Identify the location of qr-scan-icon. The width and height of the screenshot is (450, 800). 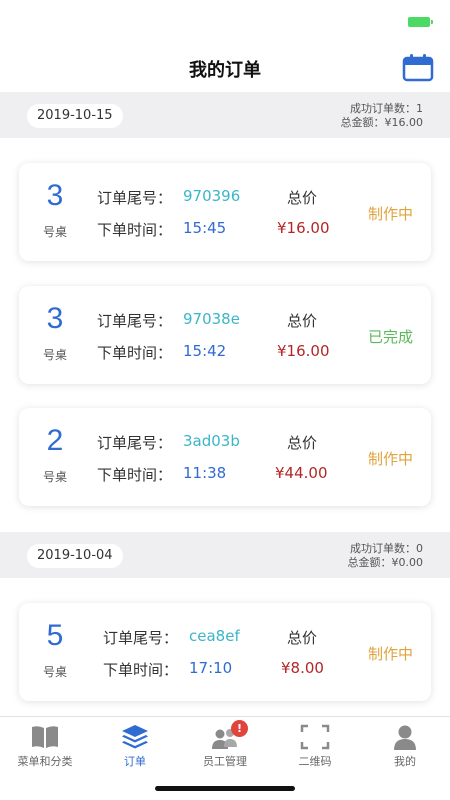
(315, 737).